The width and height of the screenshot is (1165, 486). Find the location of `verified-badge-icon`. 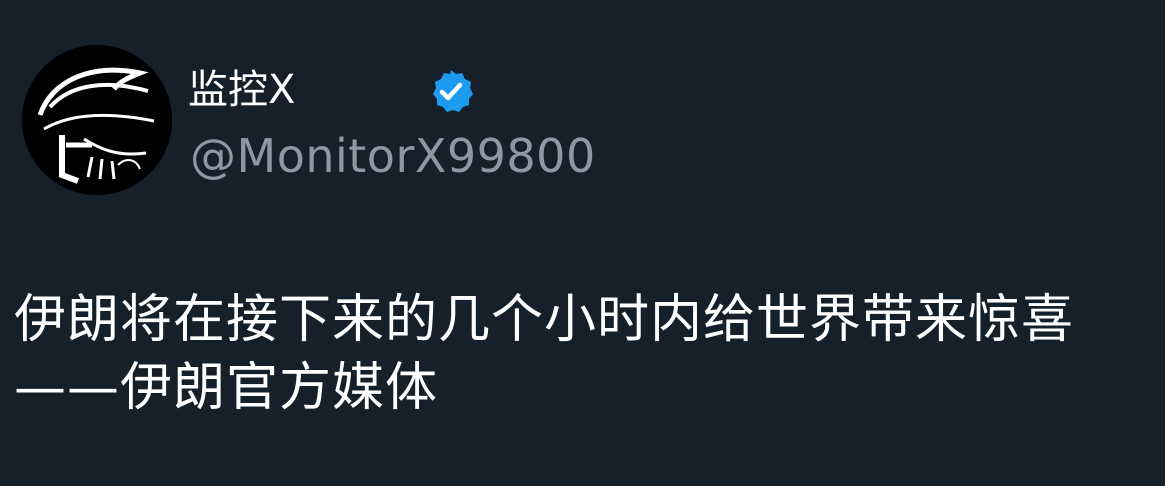

verified-badge-icon is located at coordinates (451, 91).